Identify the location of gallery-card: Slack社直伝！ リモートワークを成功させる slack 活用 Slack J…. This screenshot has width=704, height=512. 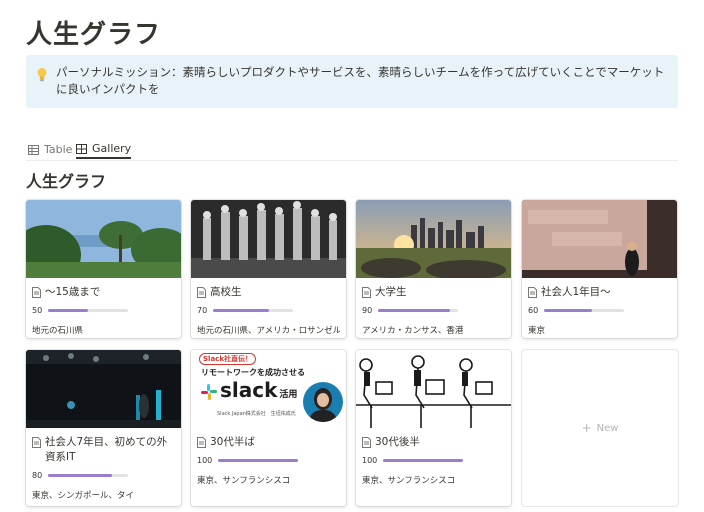
(268, 428).